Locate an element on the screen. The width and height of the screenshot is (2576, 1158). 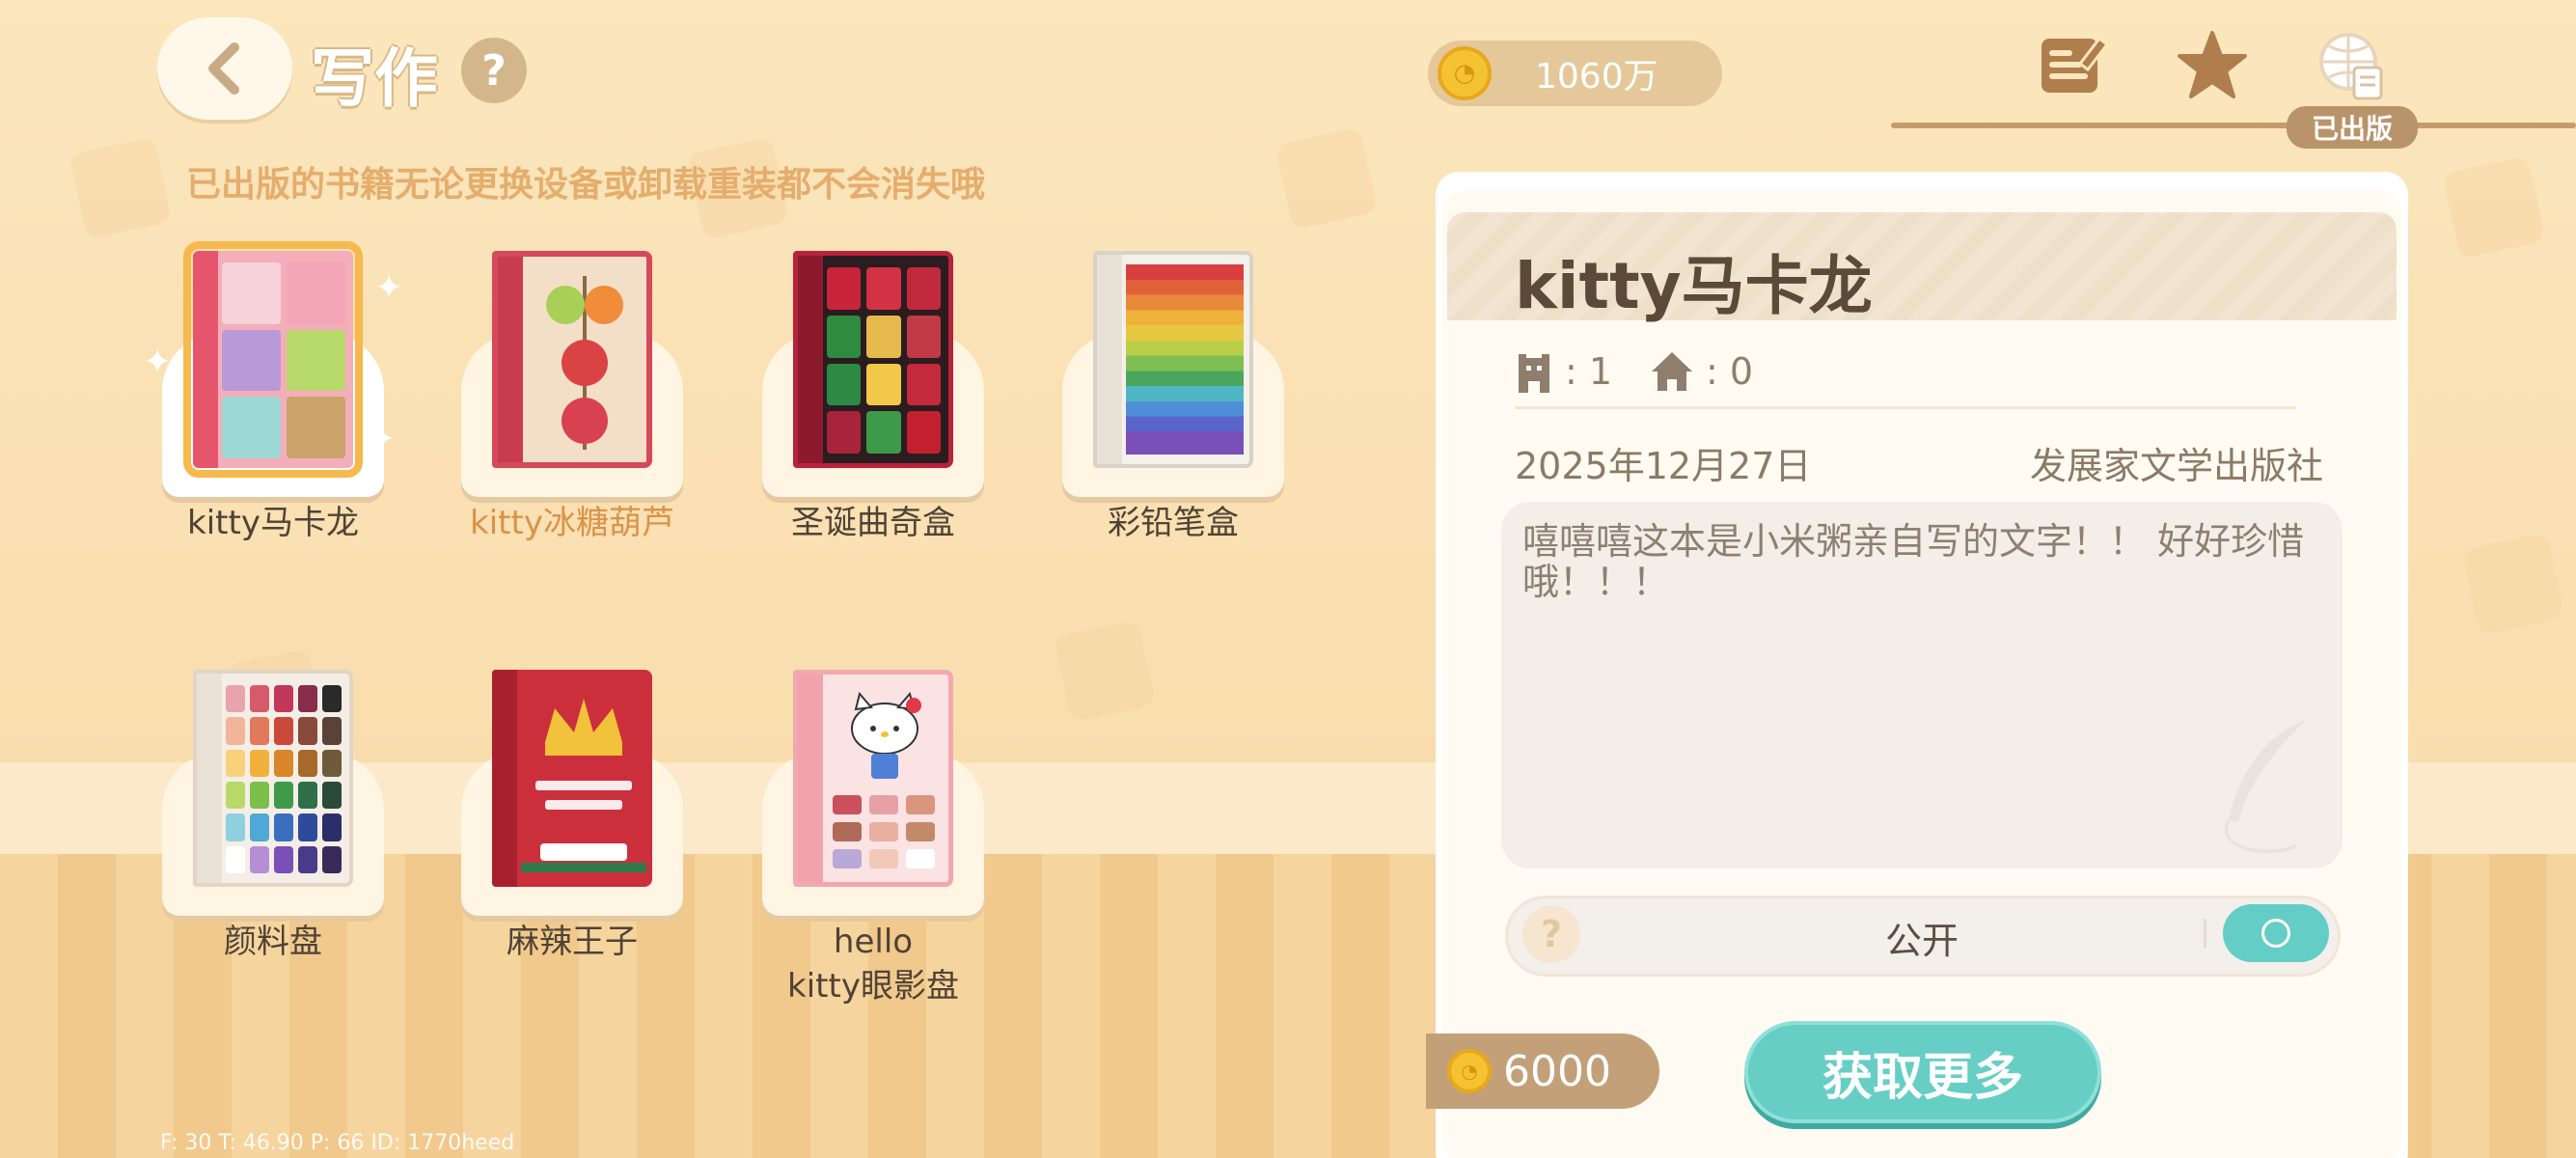
back-arrow-icon is located at coordinates (223, 68).